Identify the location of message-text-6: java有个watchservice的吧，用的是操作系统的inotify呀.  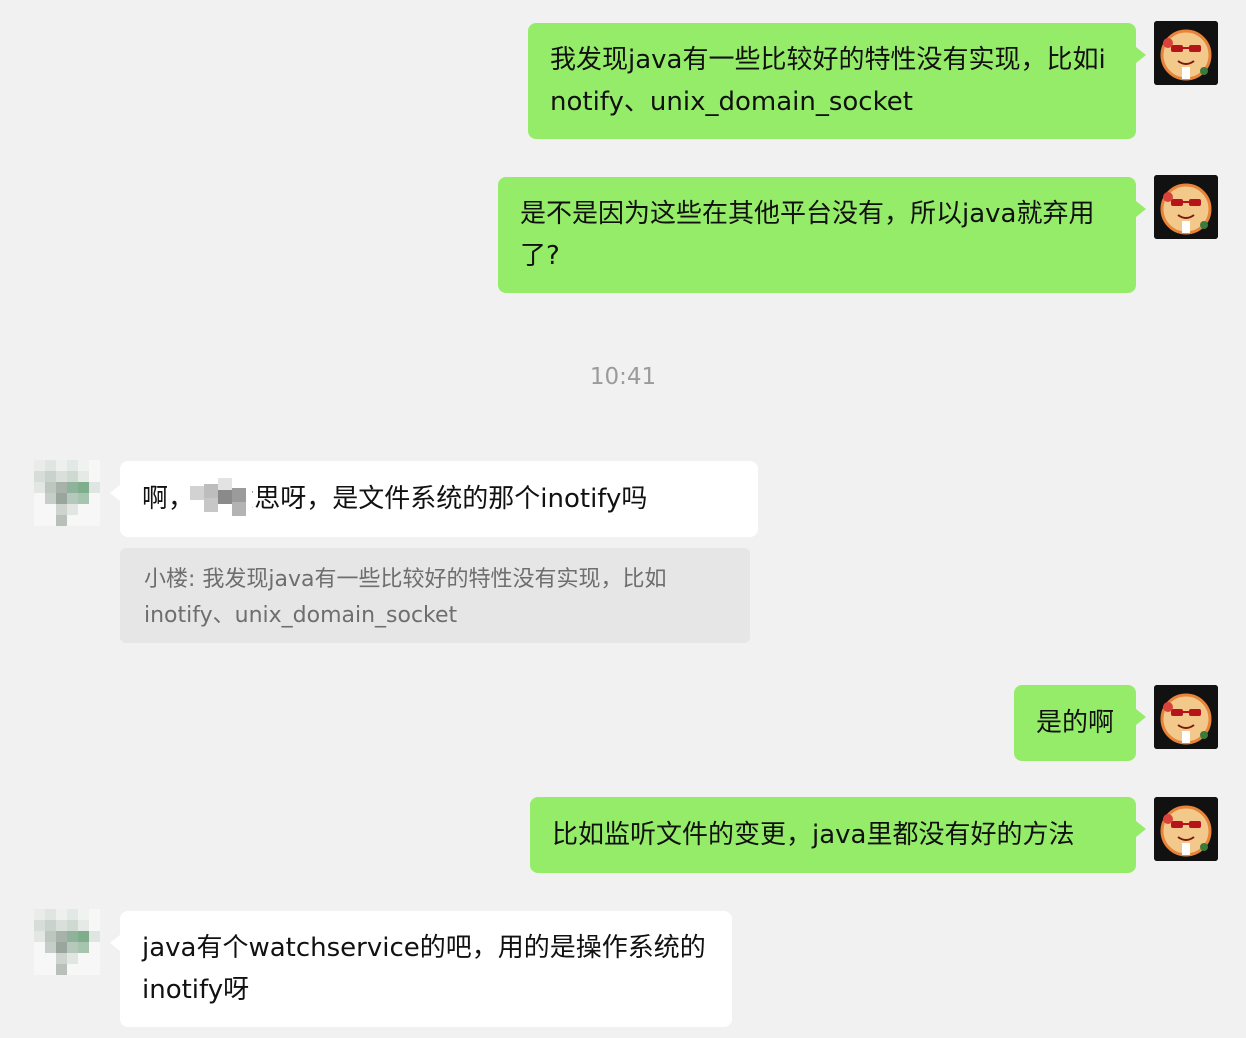
(424, 969).